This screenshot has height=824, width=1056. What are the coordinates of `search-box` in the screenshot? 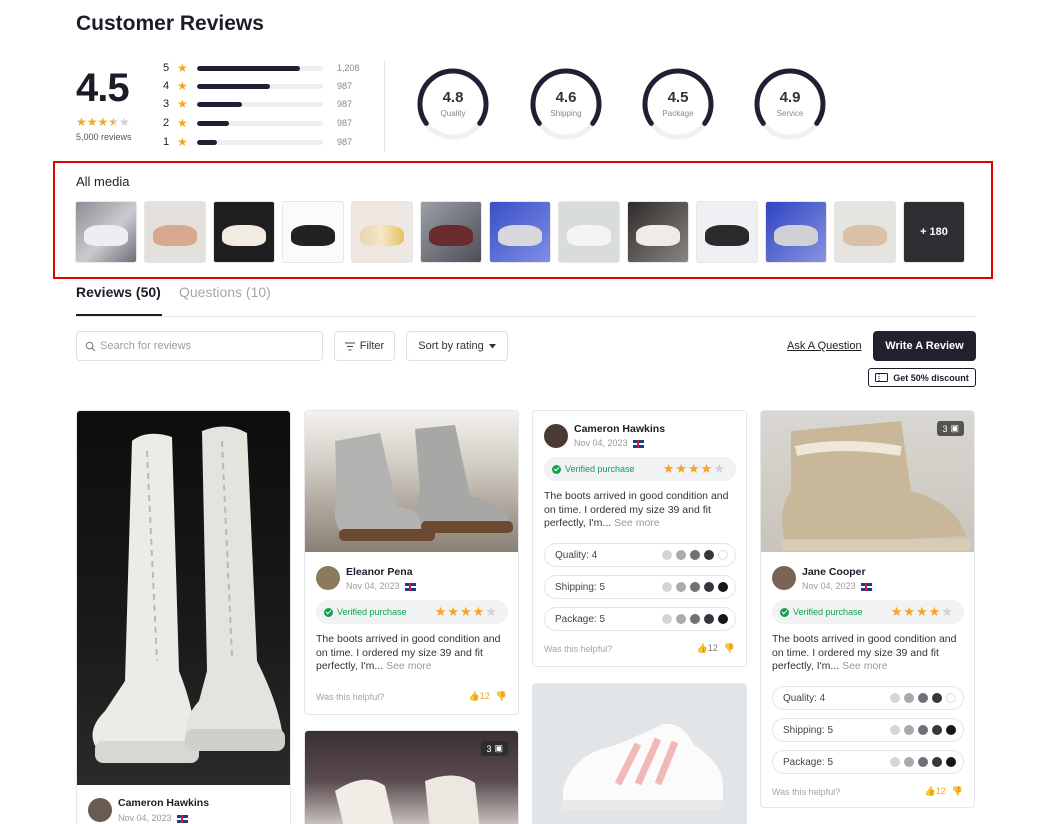 It's located at (199, 346).